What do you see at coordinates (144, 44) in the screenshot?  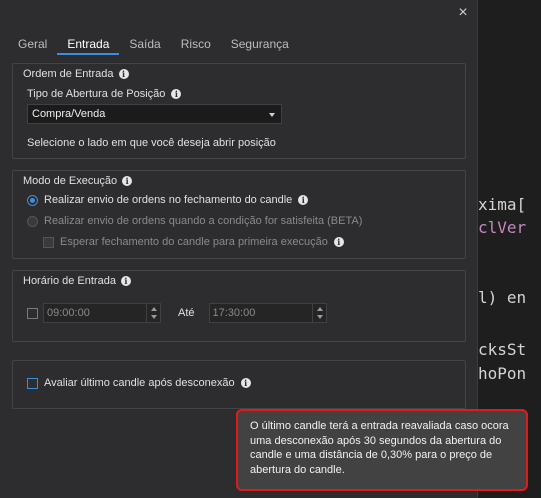 I see `tab-saida: Saída` at bounding box center [144, 44].